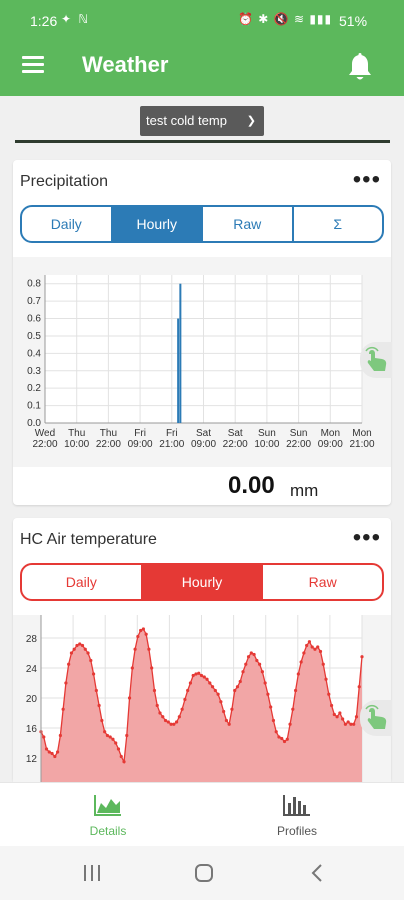 The height and width of the screenshot is (900, 404). What do you see at coordinates (108, 831) in the screenshot?
I see `nav-details-label: Details` at bounding box center [108, 831].